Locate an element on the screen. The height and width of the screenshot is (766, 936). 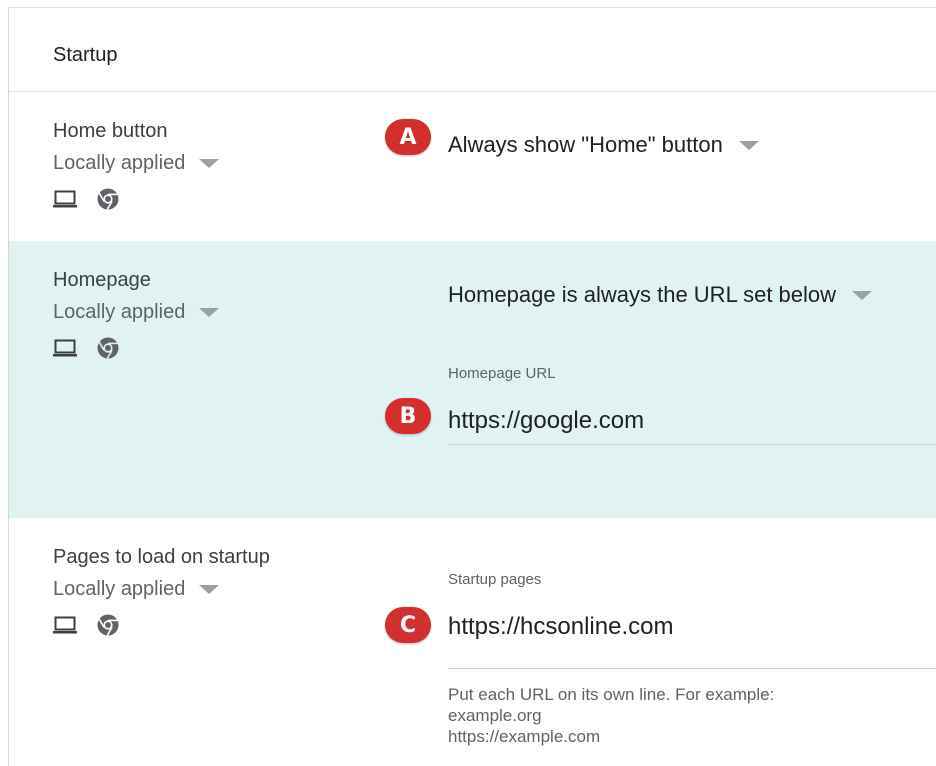
setting-name: Pages to load on startup is located at coordinates (161, 557).